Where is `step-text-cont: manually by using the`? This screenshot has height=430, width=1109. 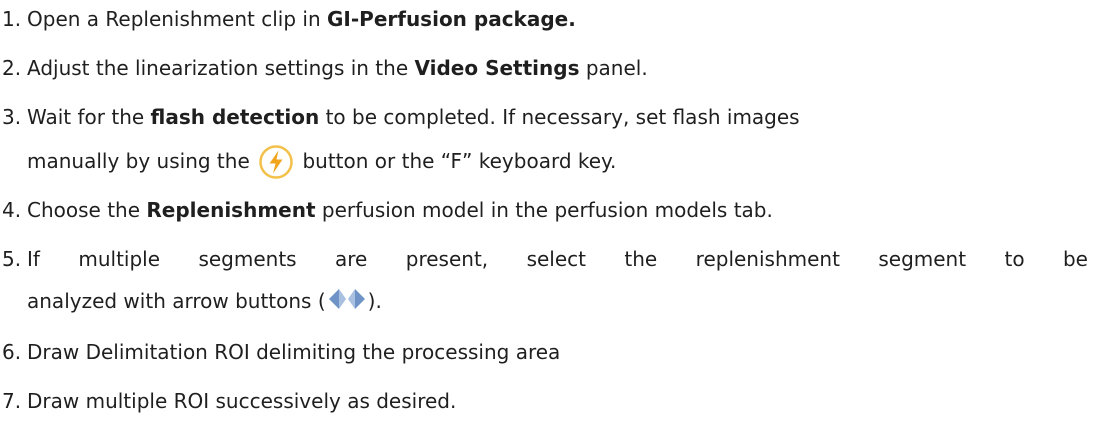 step-text-cont: manually by using the is located at coordinates (142, 161).